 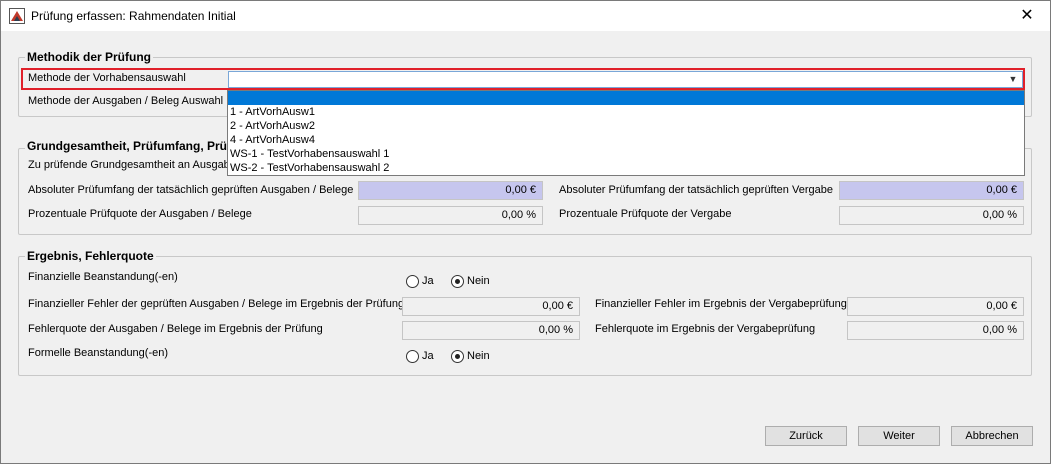 I want to click on methodik-group-title: Methodik der Prüfung, so click(x=89, y=57).